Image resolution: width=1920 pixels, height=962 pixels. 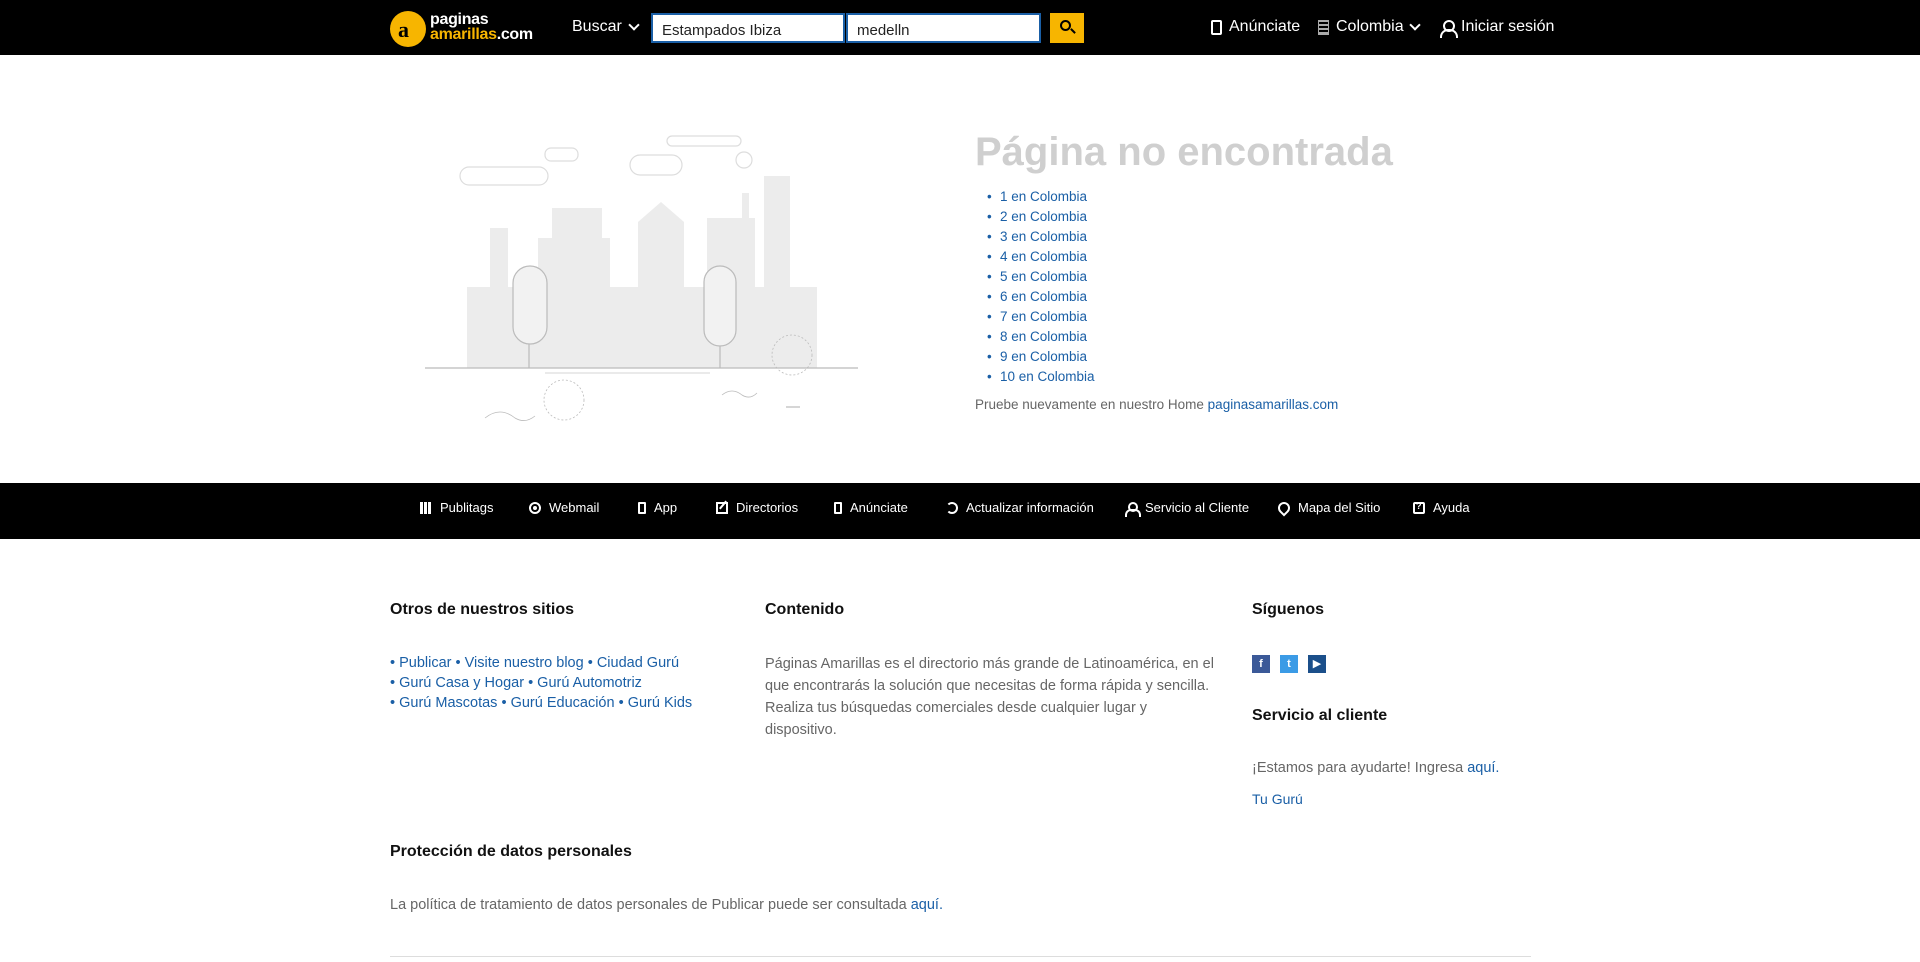 What do you see at coordinates (535, 507) in the screenshot?
I see `at-icon` at bounding box center [535, 507].